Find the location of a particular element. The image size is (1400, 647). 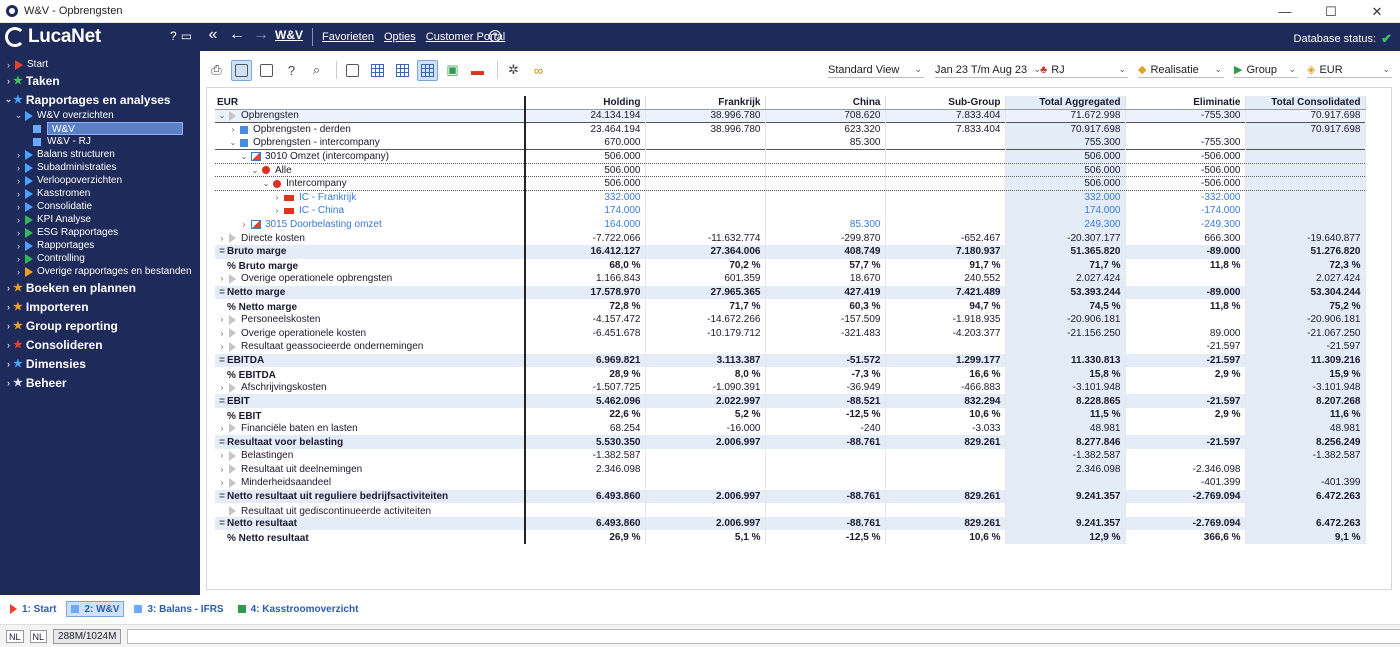

value-cell: -3.033 is located at coordinates (945, 428).